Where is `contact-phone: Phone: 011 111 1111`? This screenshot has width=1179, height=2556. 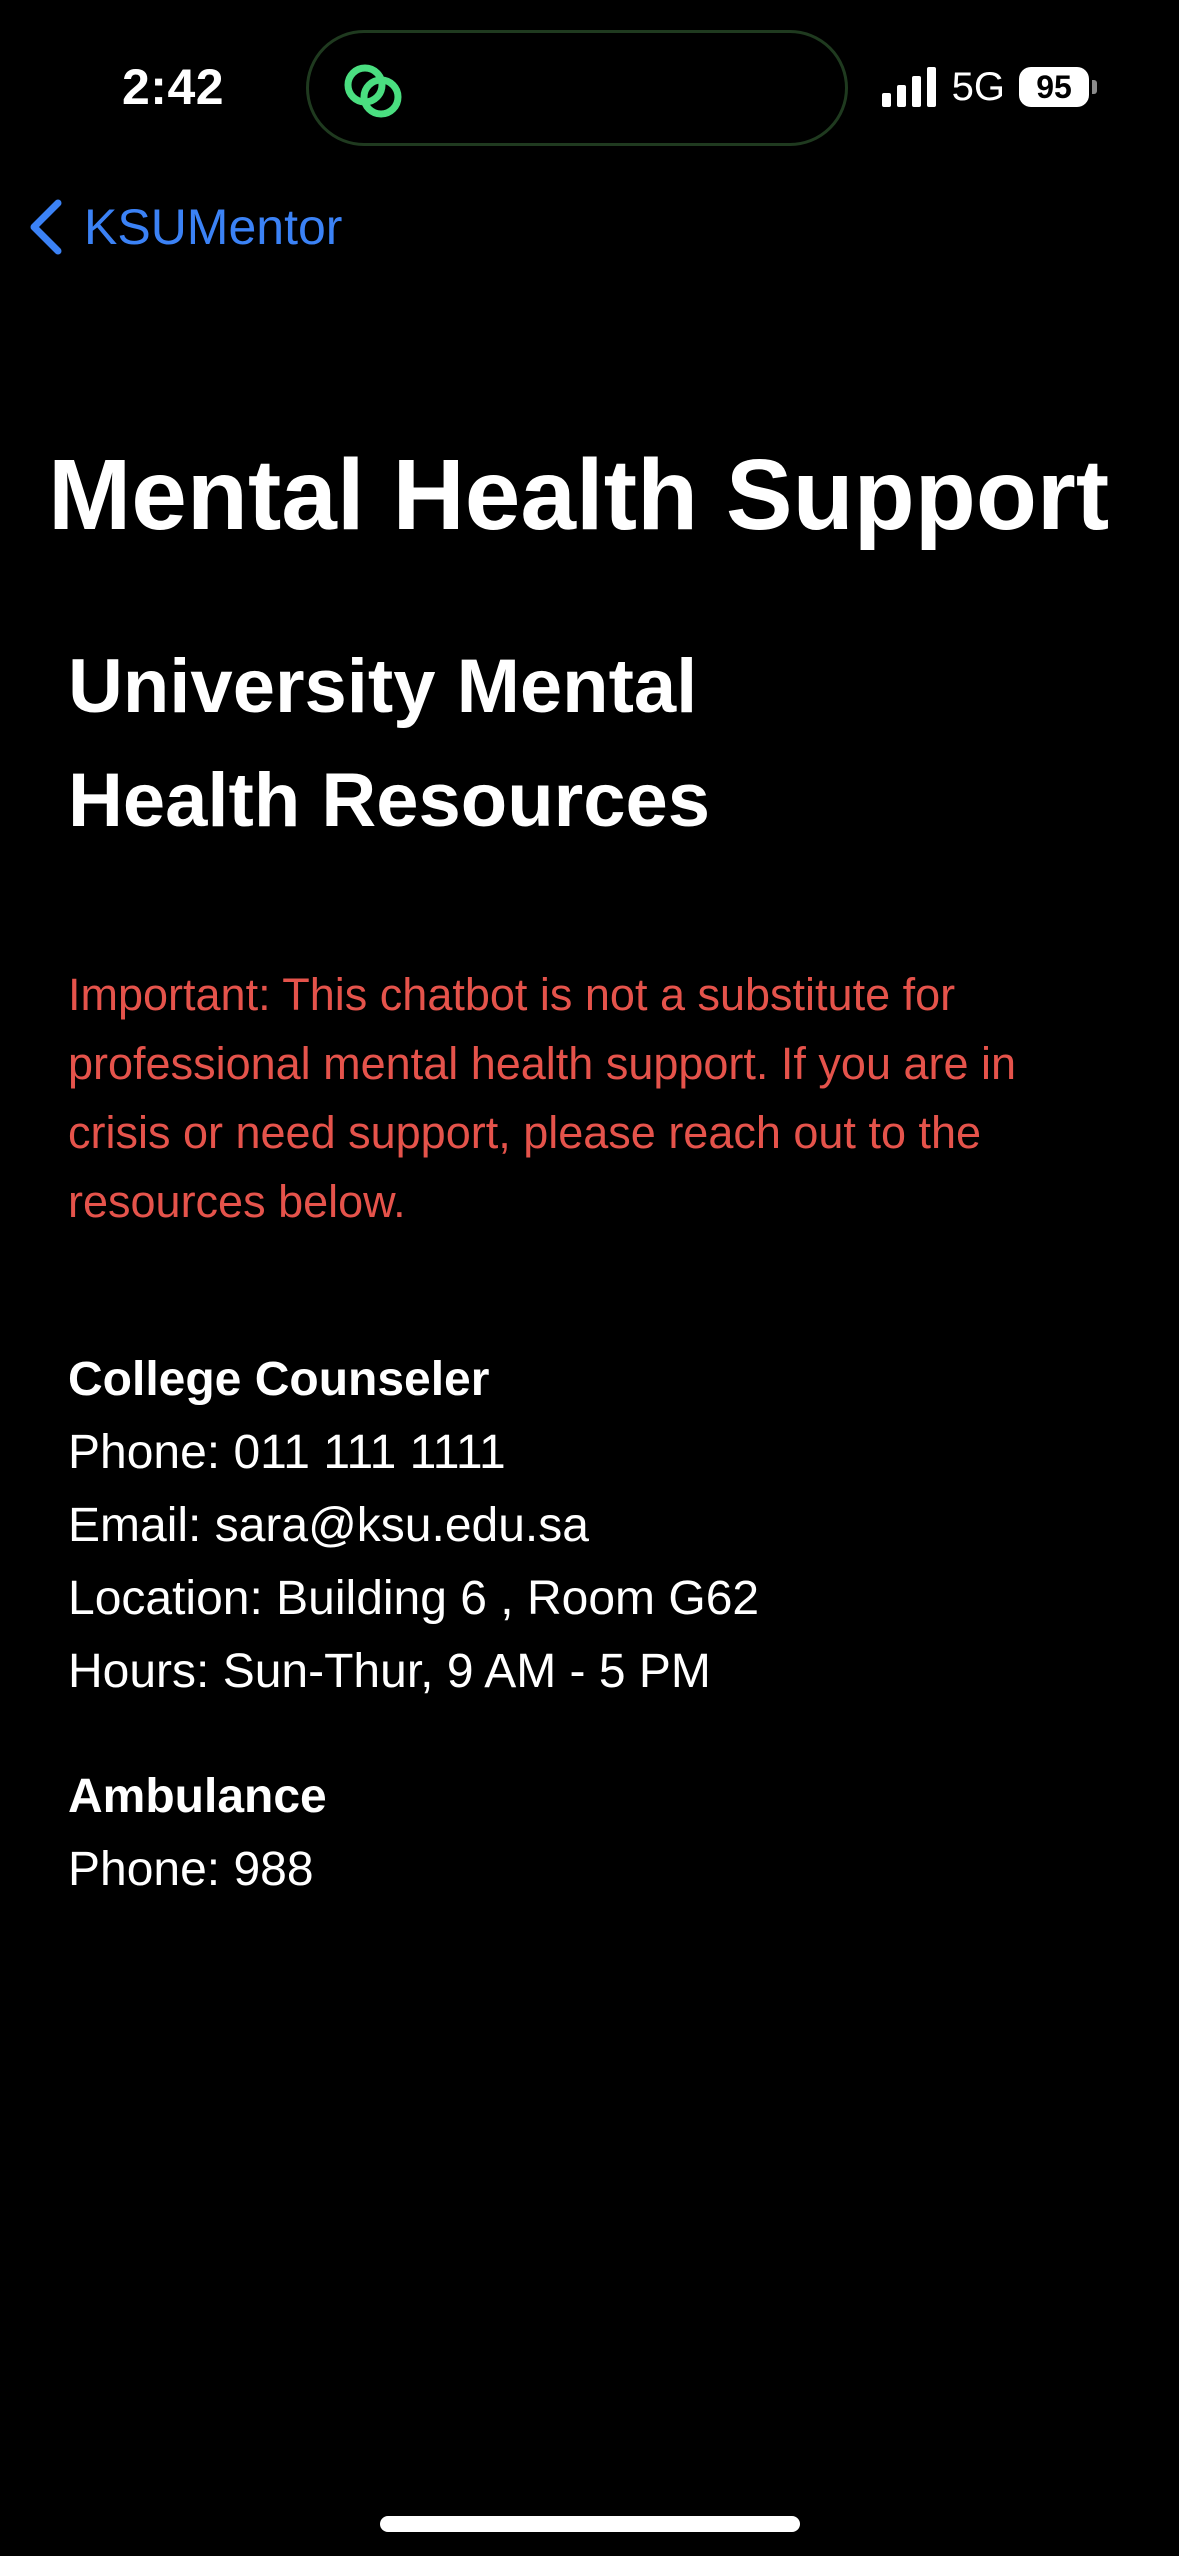
contact-phone: Phone: 011 111 1111 is located at coordinates (598, 1452).